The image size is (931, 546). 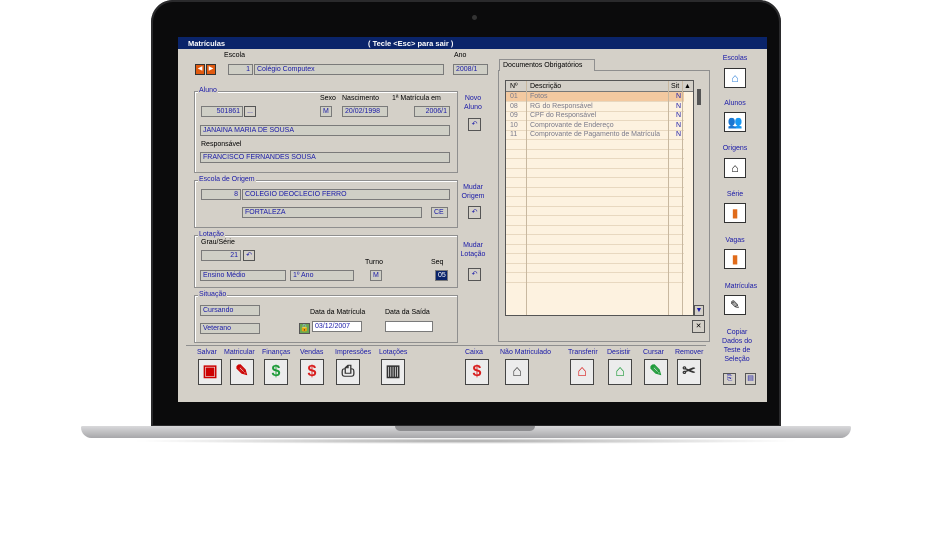 I want to click on vagas-chart-icon: ▮, so click(x=735, y=259).